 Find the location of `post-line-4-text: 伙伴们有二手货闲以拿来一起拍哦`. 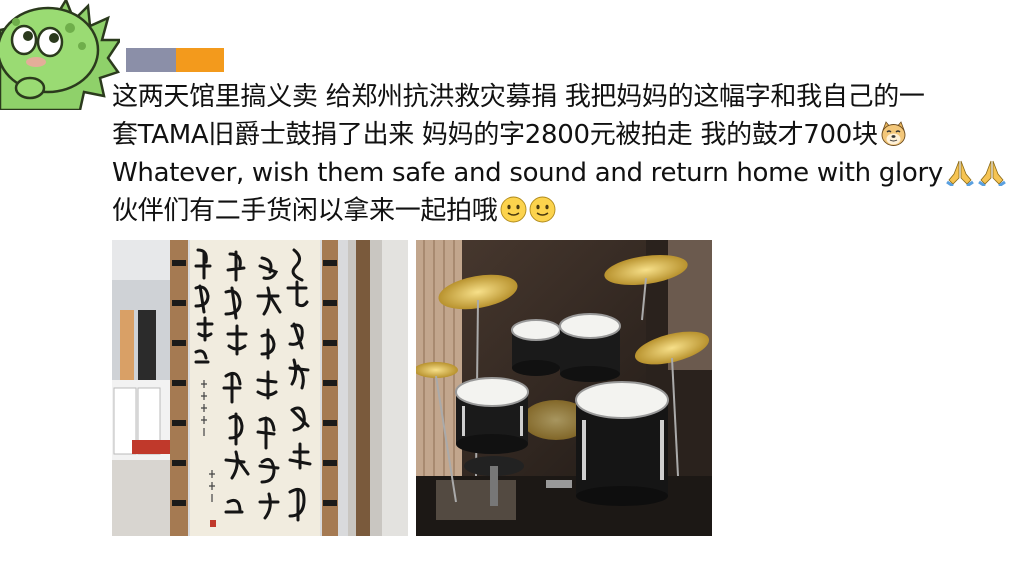

post-line-4-text: 伙伴们有二手货闲以拿来一起拍哦 is located at coordinates (305, 211).